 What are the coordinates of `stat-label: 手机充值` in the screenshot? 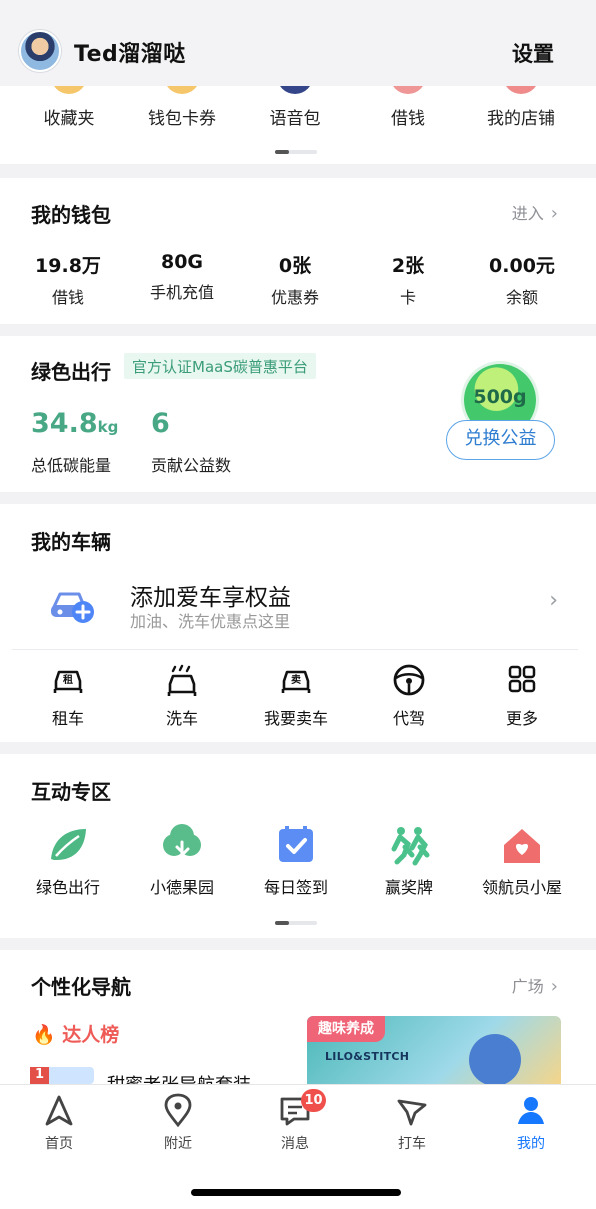 It's located at (181, 292).